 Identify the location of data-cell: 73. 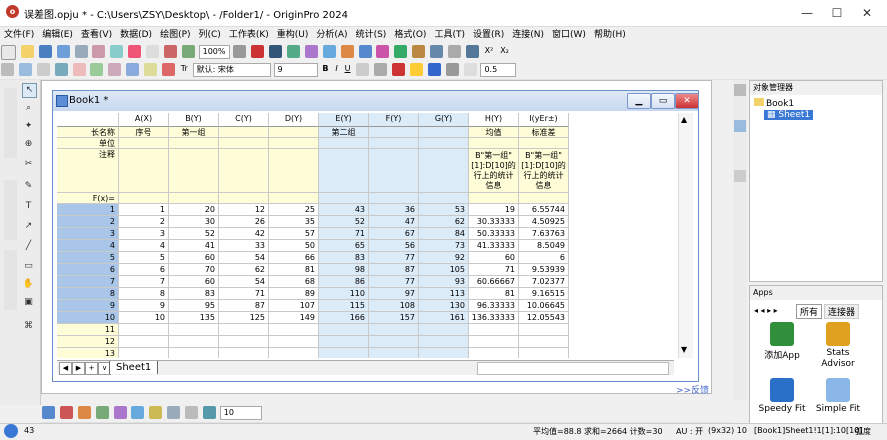
(444, 246).